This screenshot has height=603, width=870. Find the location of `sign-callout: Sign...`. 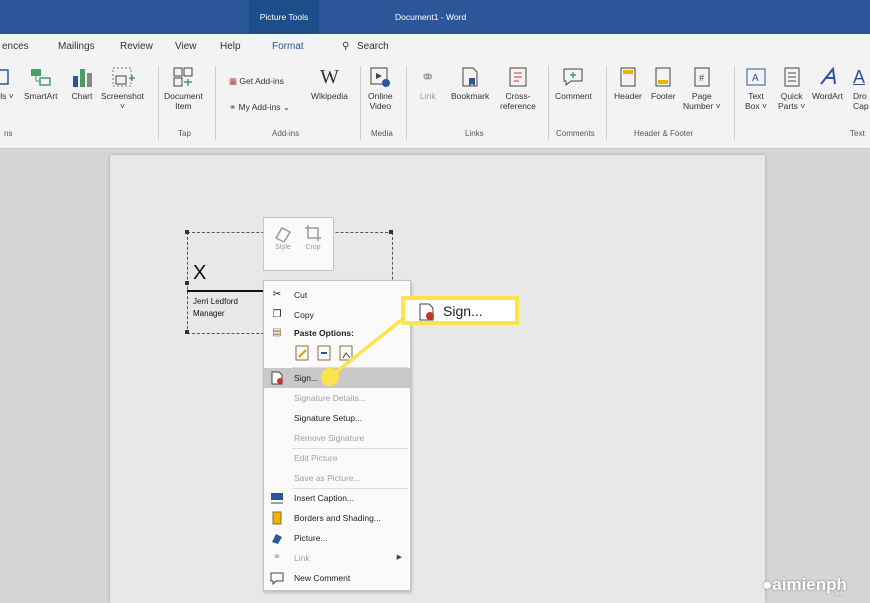

sign-callout: Sign... is located at coordinates (460, 310).